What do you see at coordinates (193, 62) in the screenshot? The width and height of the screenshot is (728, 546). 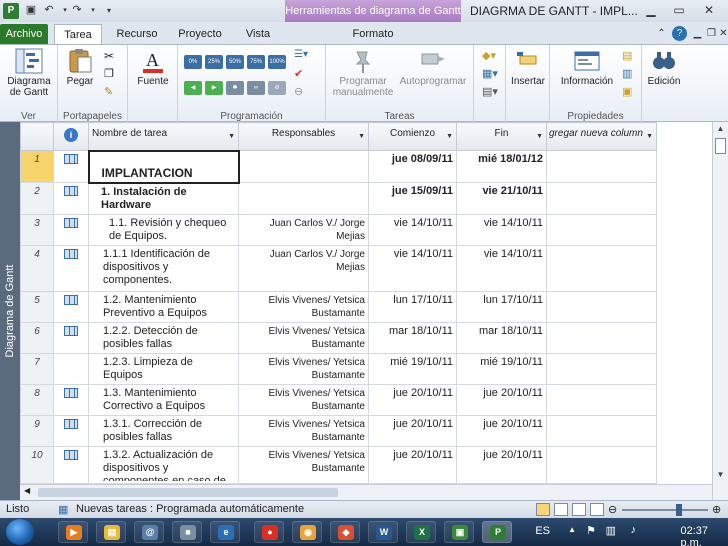 I see `percent-0-button: 0%` at bounding box center [193, 62].